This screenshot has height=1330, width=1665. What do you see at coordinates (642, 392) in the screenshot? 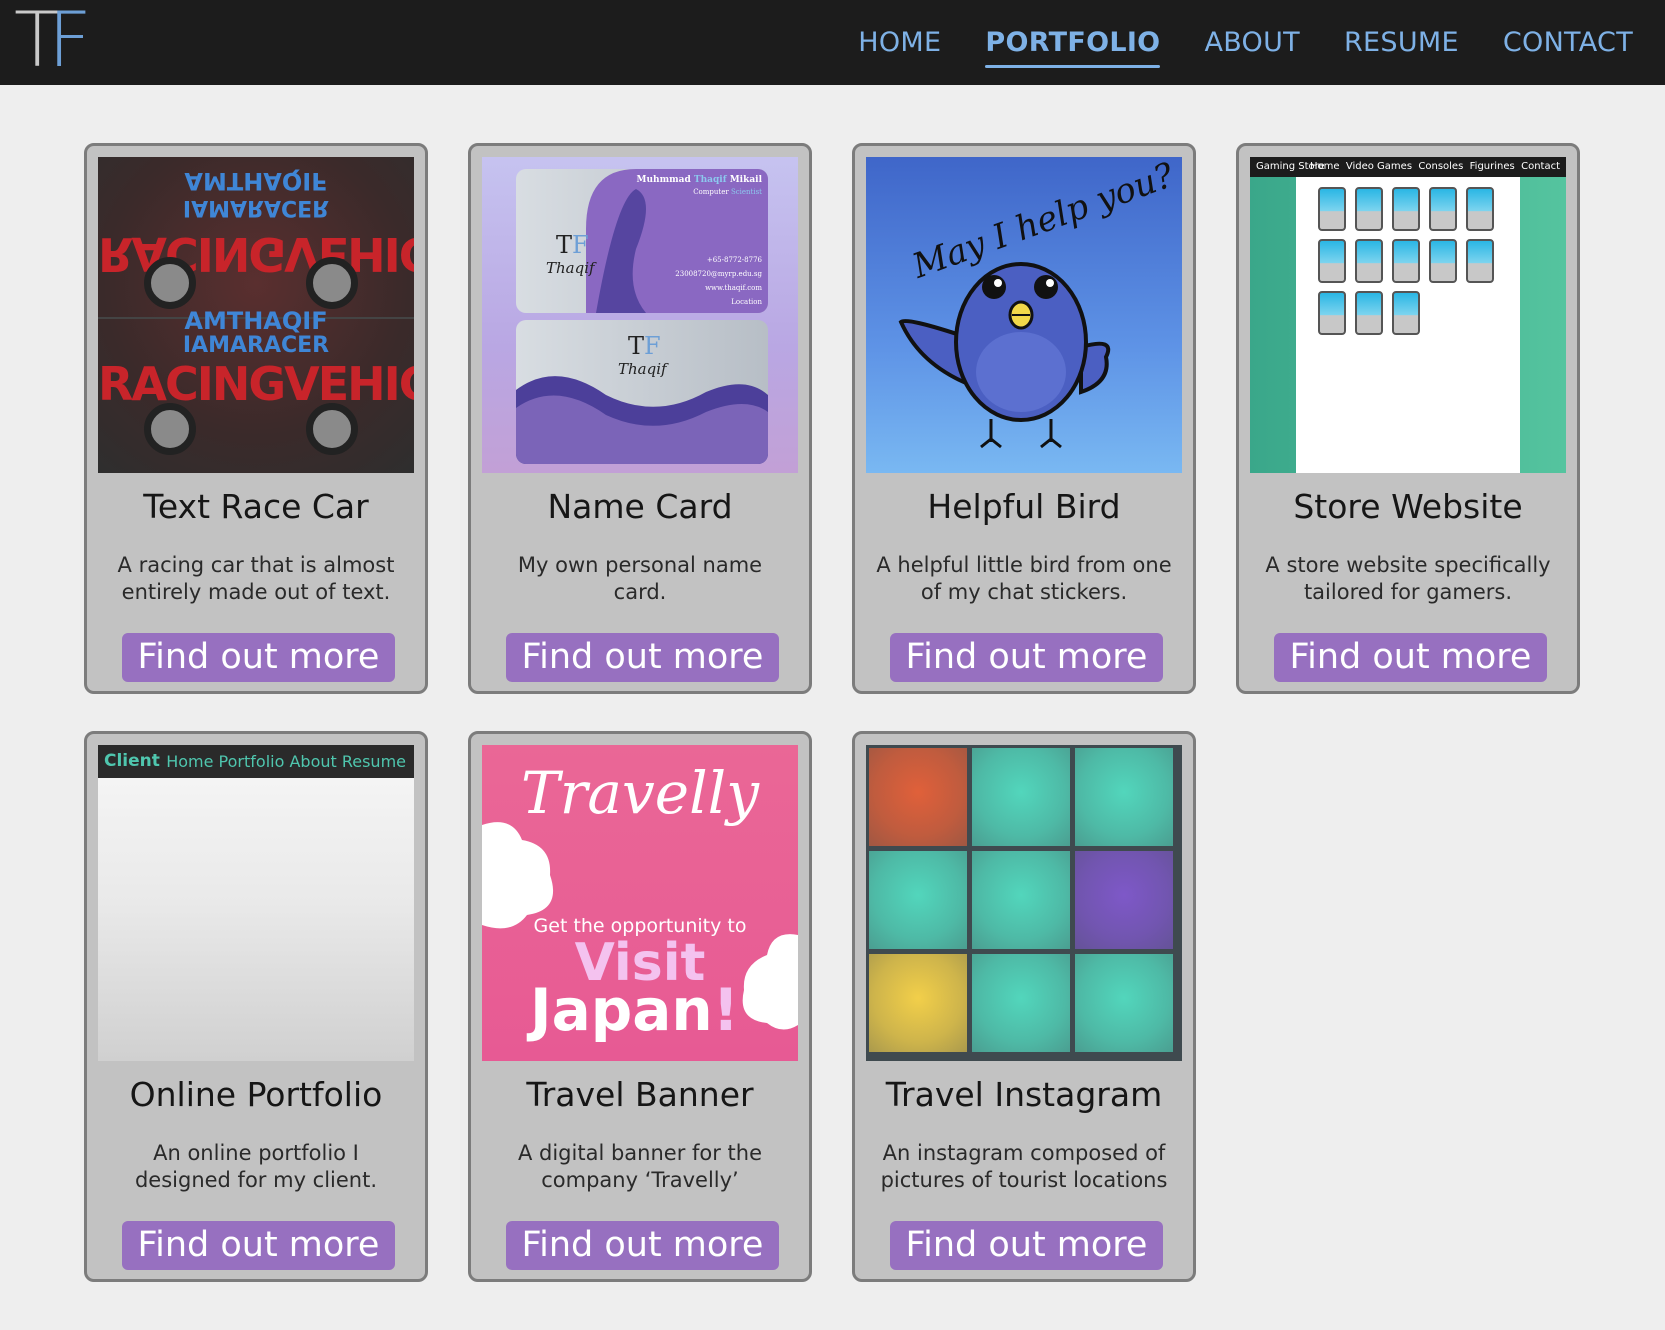
I see `name-card-back: TF Thaqif` at bounding box center [642, 392].